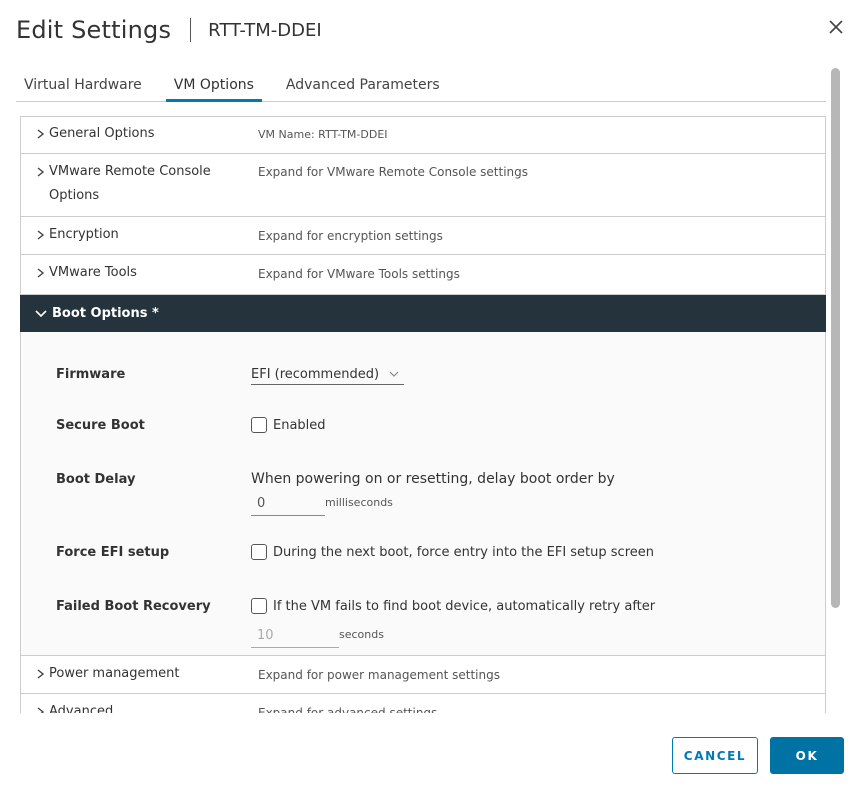 The height and width of the screenshot is (795, 865). Describe the element at coordinates (74, 195) in the screenshot. I see `section-label-line2: Options` at that location.